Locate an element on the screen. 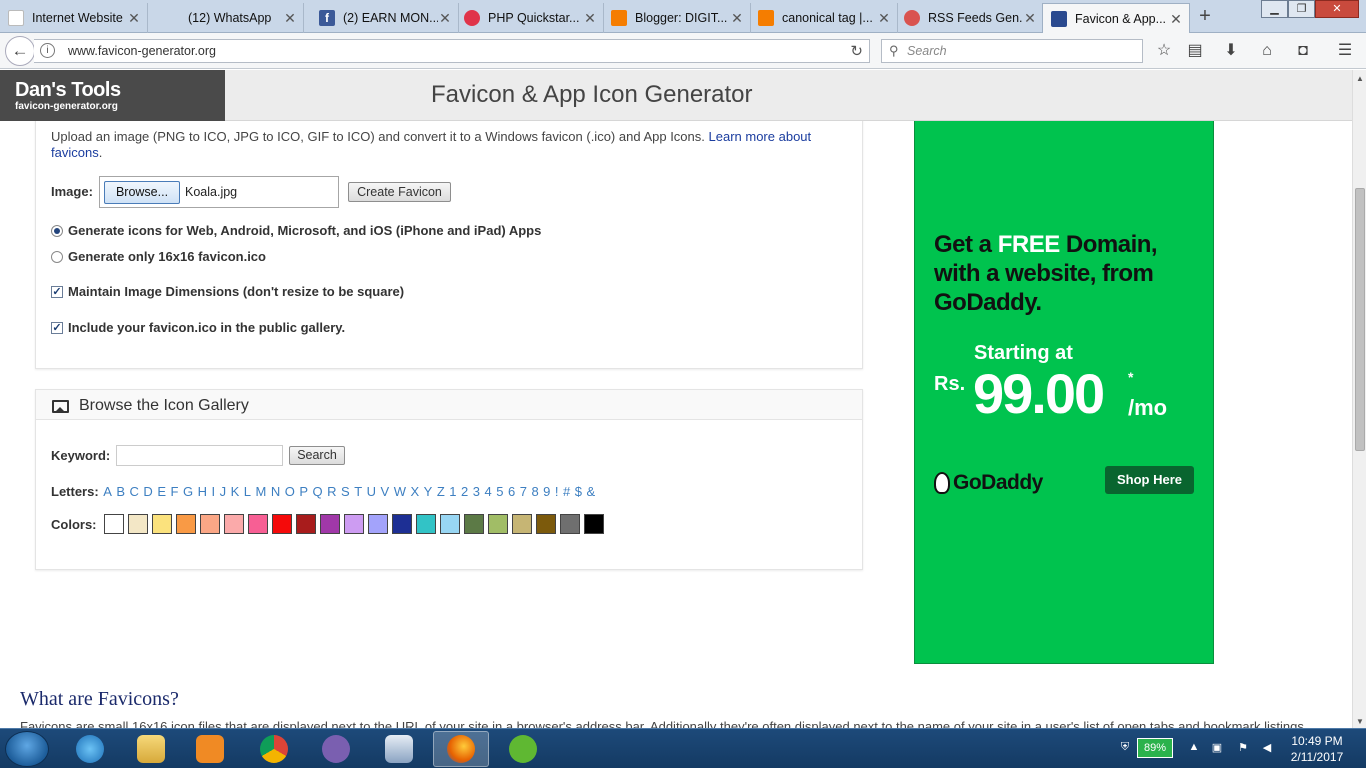 Image resolution: width=1366 pixels, height=768 pixels. bookmark-star-icon: ☆ is located at coordinates (1164, 51).